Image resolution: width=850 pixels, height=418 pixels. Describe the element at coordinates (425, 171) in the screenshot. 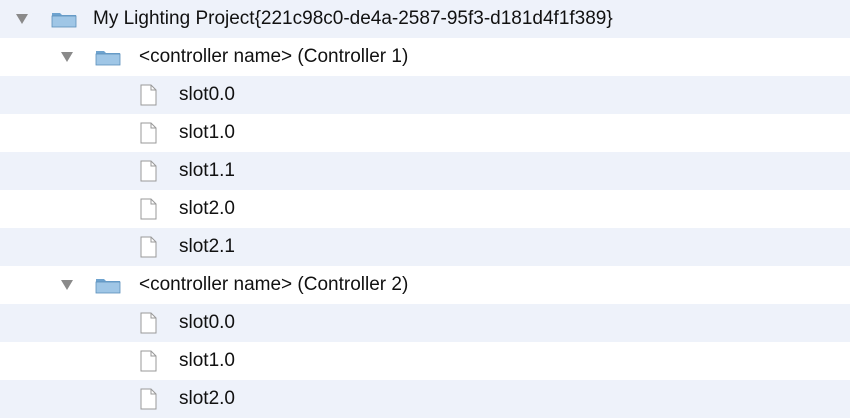

I see `tree-row-slot: slot1.1` at that location.